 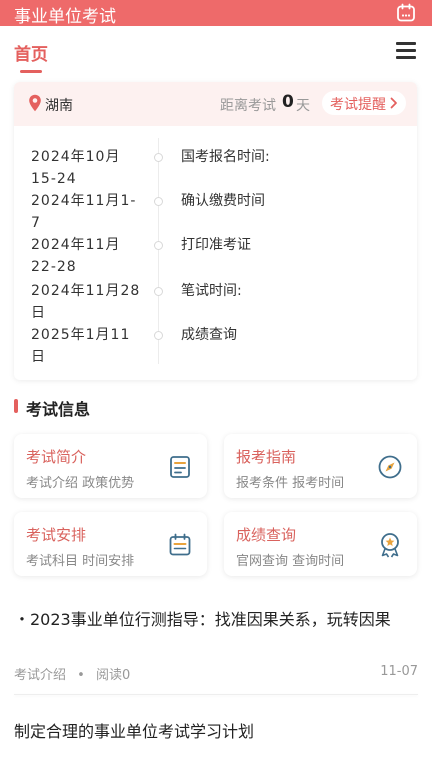 I want to click on article-title: 制定合理的事业单位考试学习计划, so click(x=216, y=732).